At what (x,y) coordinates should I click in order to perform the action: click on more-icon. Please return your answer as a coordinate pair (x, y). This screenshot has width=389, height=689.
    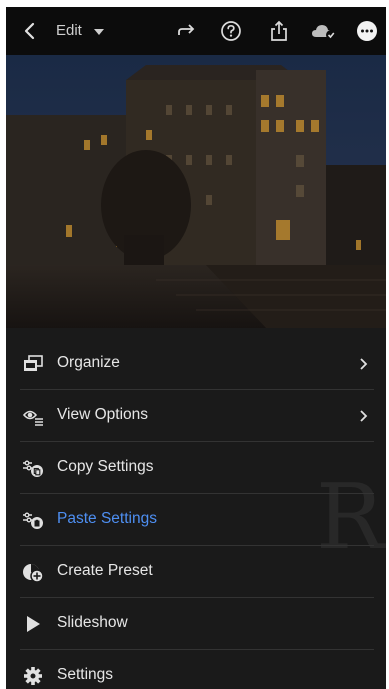
    Looking at the image, I should click on (367, 31).